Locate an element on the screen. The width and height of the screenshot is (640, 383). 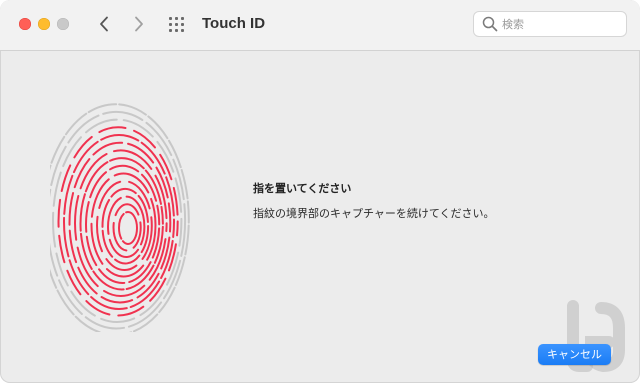
search-input is located at coordinates (561, 24).